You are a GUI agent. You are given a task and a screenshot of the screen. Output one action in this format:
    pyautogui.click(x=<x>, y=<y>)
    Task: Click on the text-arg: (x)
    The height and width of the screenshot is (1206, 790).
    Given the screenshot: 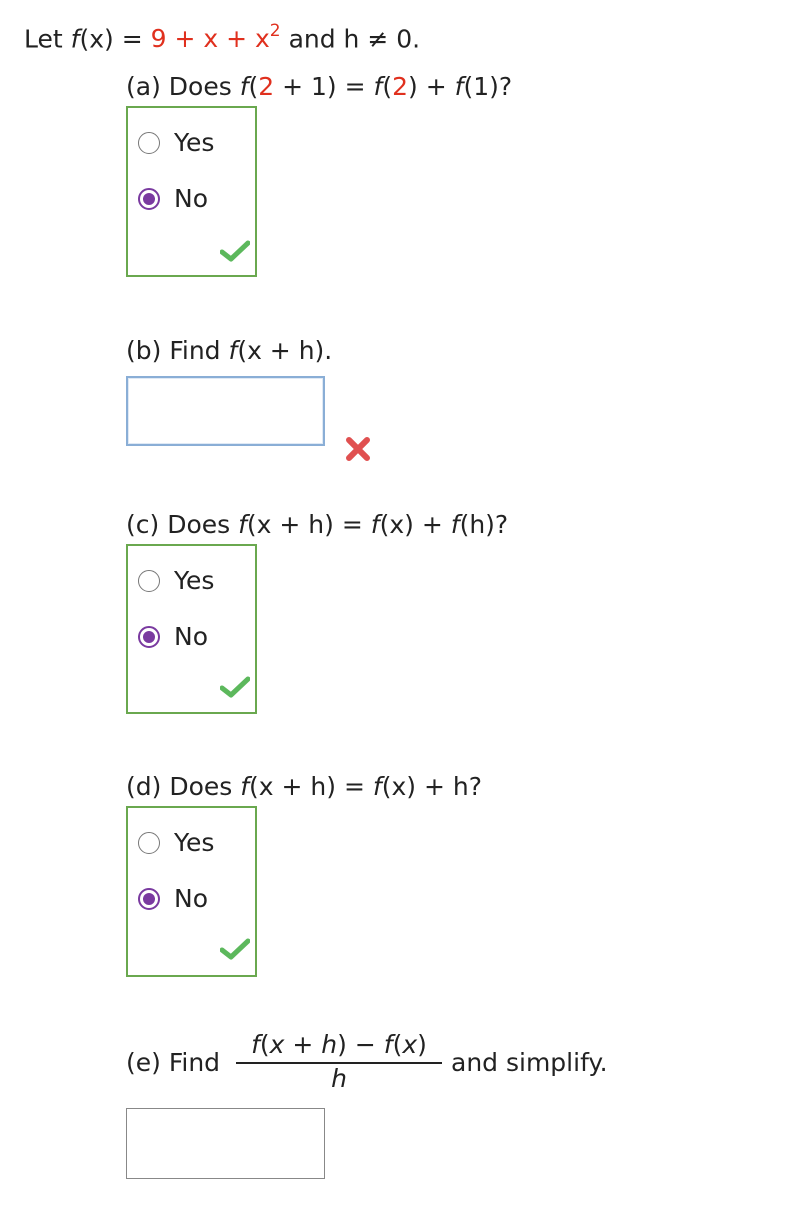 What is the action you would take?
    pyautogui.click(x=96, y=39)
    